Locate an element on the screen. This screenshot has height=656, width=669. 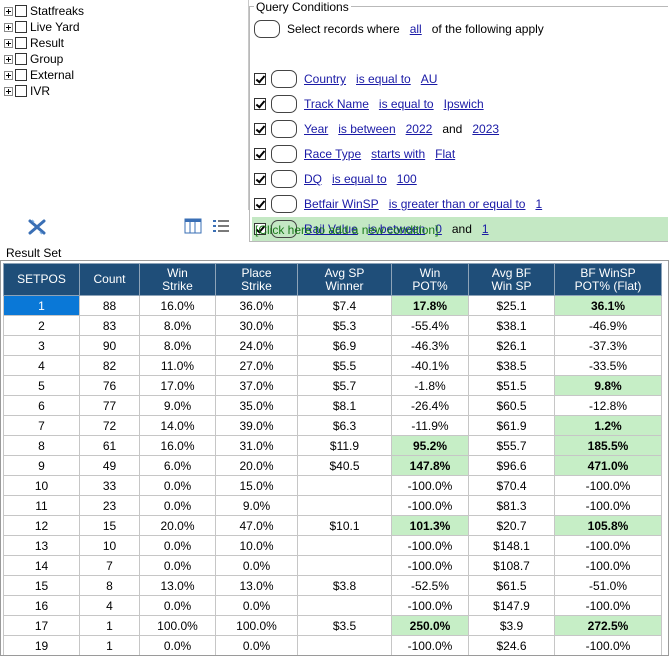
table-cell: -46.3% is located at coordinates (430, 345).